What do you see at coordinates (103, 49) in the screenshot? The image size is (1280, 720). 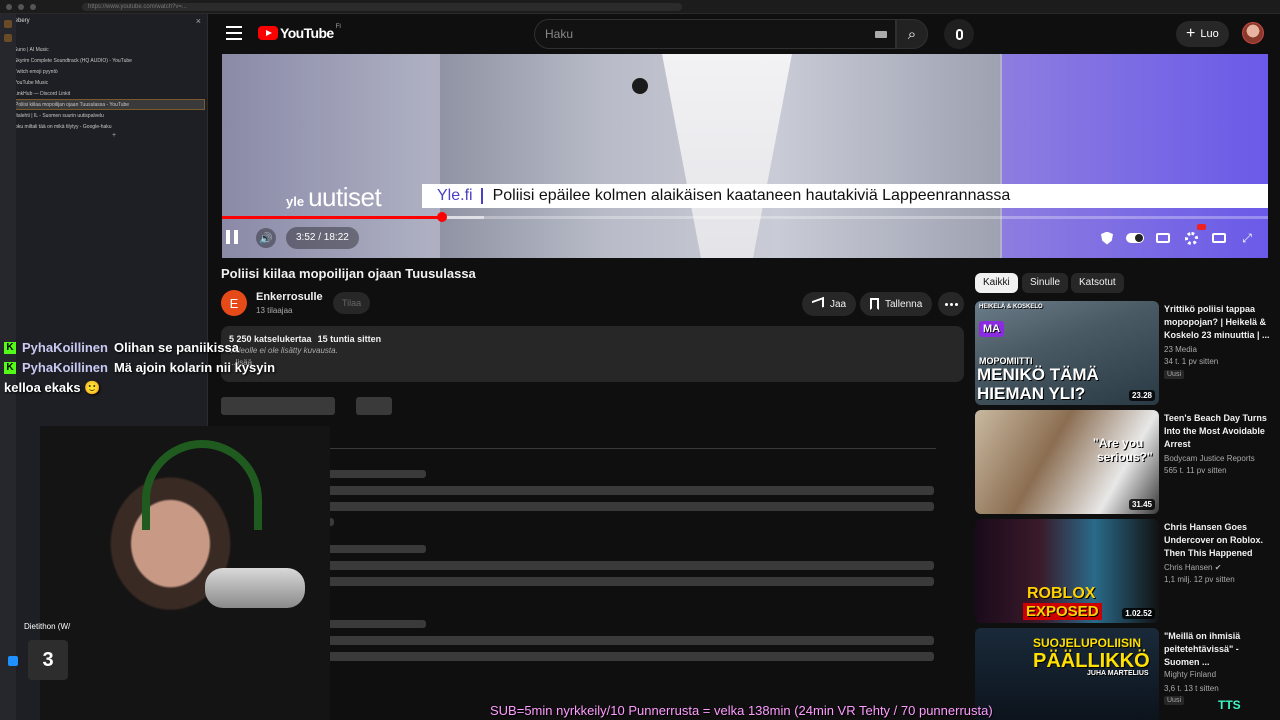 I see `tab-item: Suno | AI Music` at bounding box center [103, 49].